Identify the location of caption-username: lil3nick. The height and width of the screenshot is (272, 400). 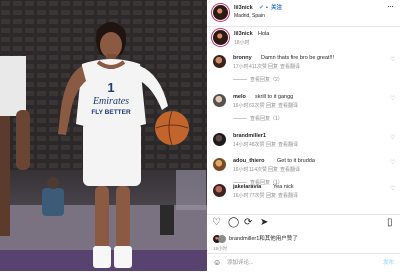
(243, 34).